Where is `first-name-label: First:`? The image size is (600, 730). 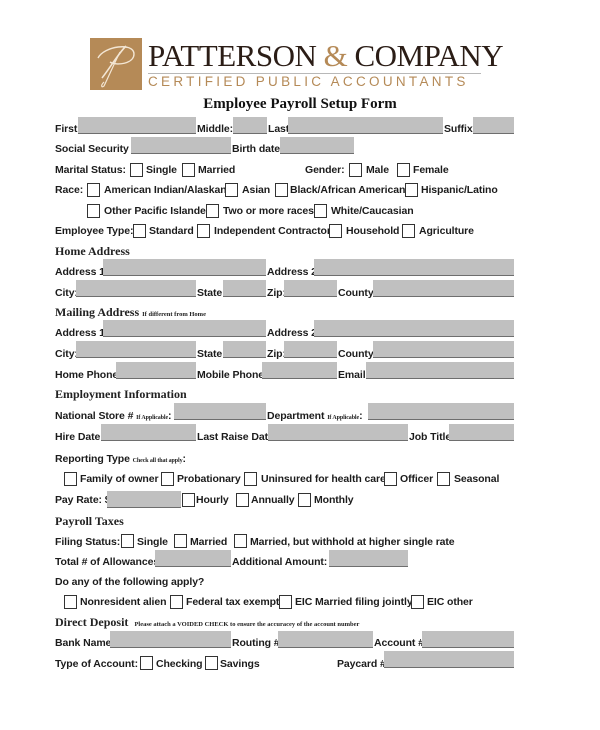 first-name-label: First: is located at coordinates (68, 129).